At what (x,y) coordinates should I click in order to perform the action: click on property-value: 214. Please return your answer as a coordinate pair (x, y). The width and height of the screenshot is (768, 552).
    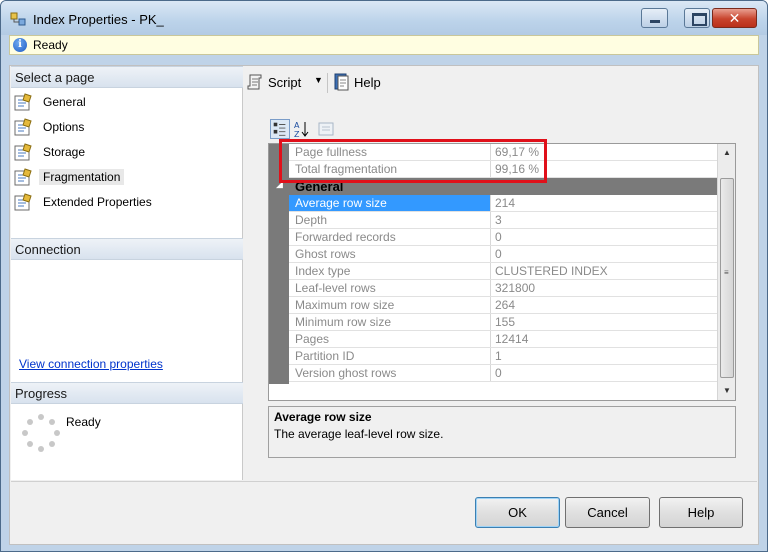
    Looking at the image, I should click on (604, 203).